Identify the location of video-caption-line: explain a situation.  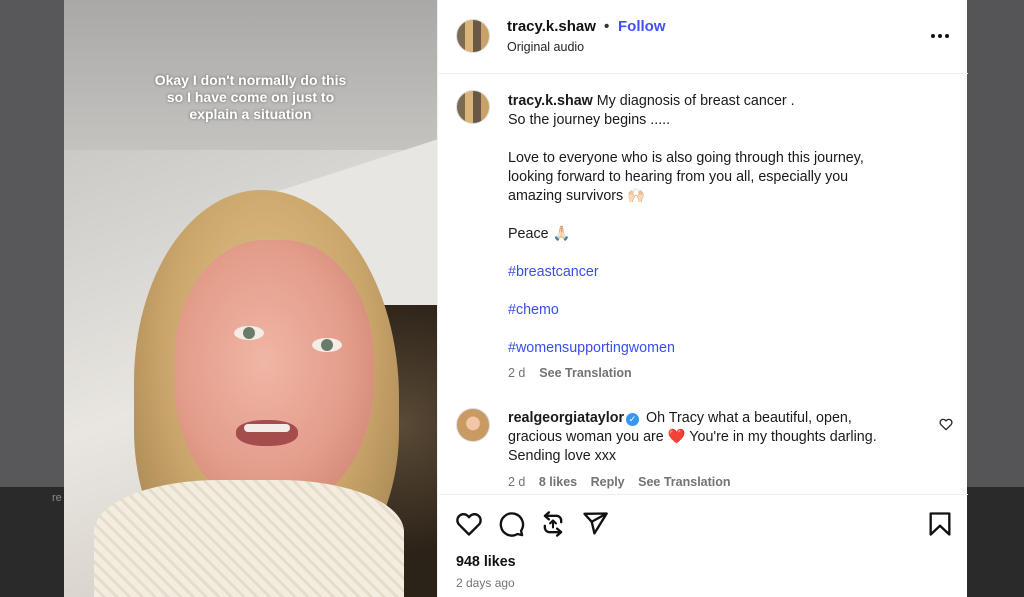
(250, 114).